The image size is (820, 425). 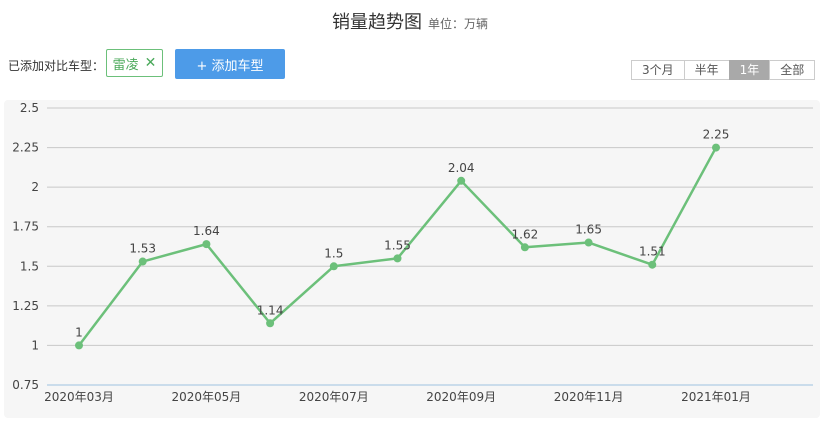 What do you see at coordinates (525, 234) in the screenshot?
I see `data-label: 1.62` at bounding box center [525, 234].